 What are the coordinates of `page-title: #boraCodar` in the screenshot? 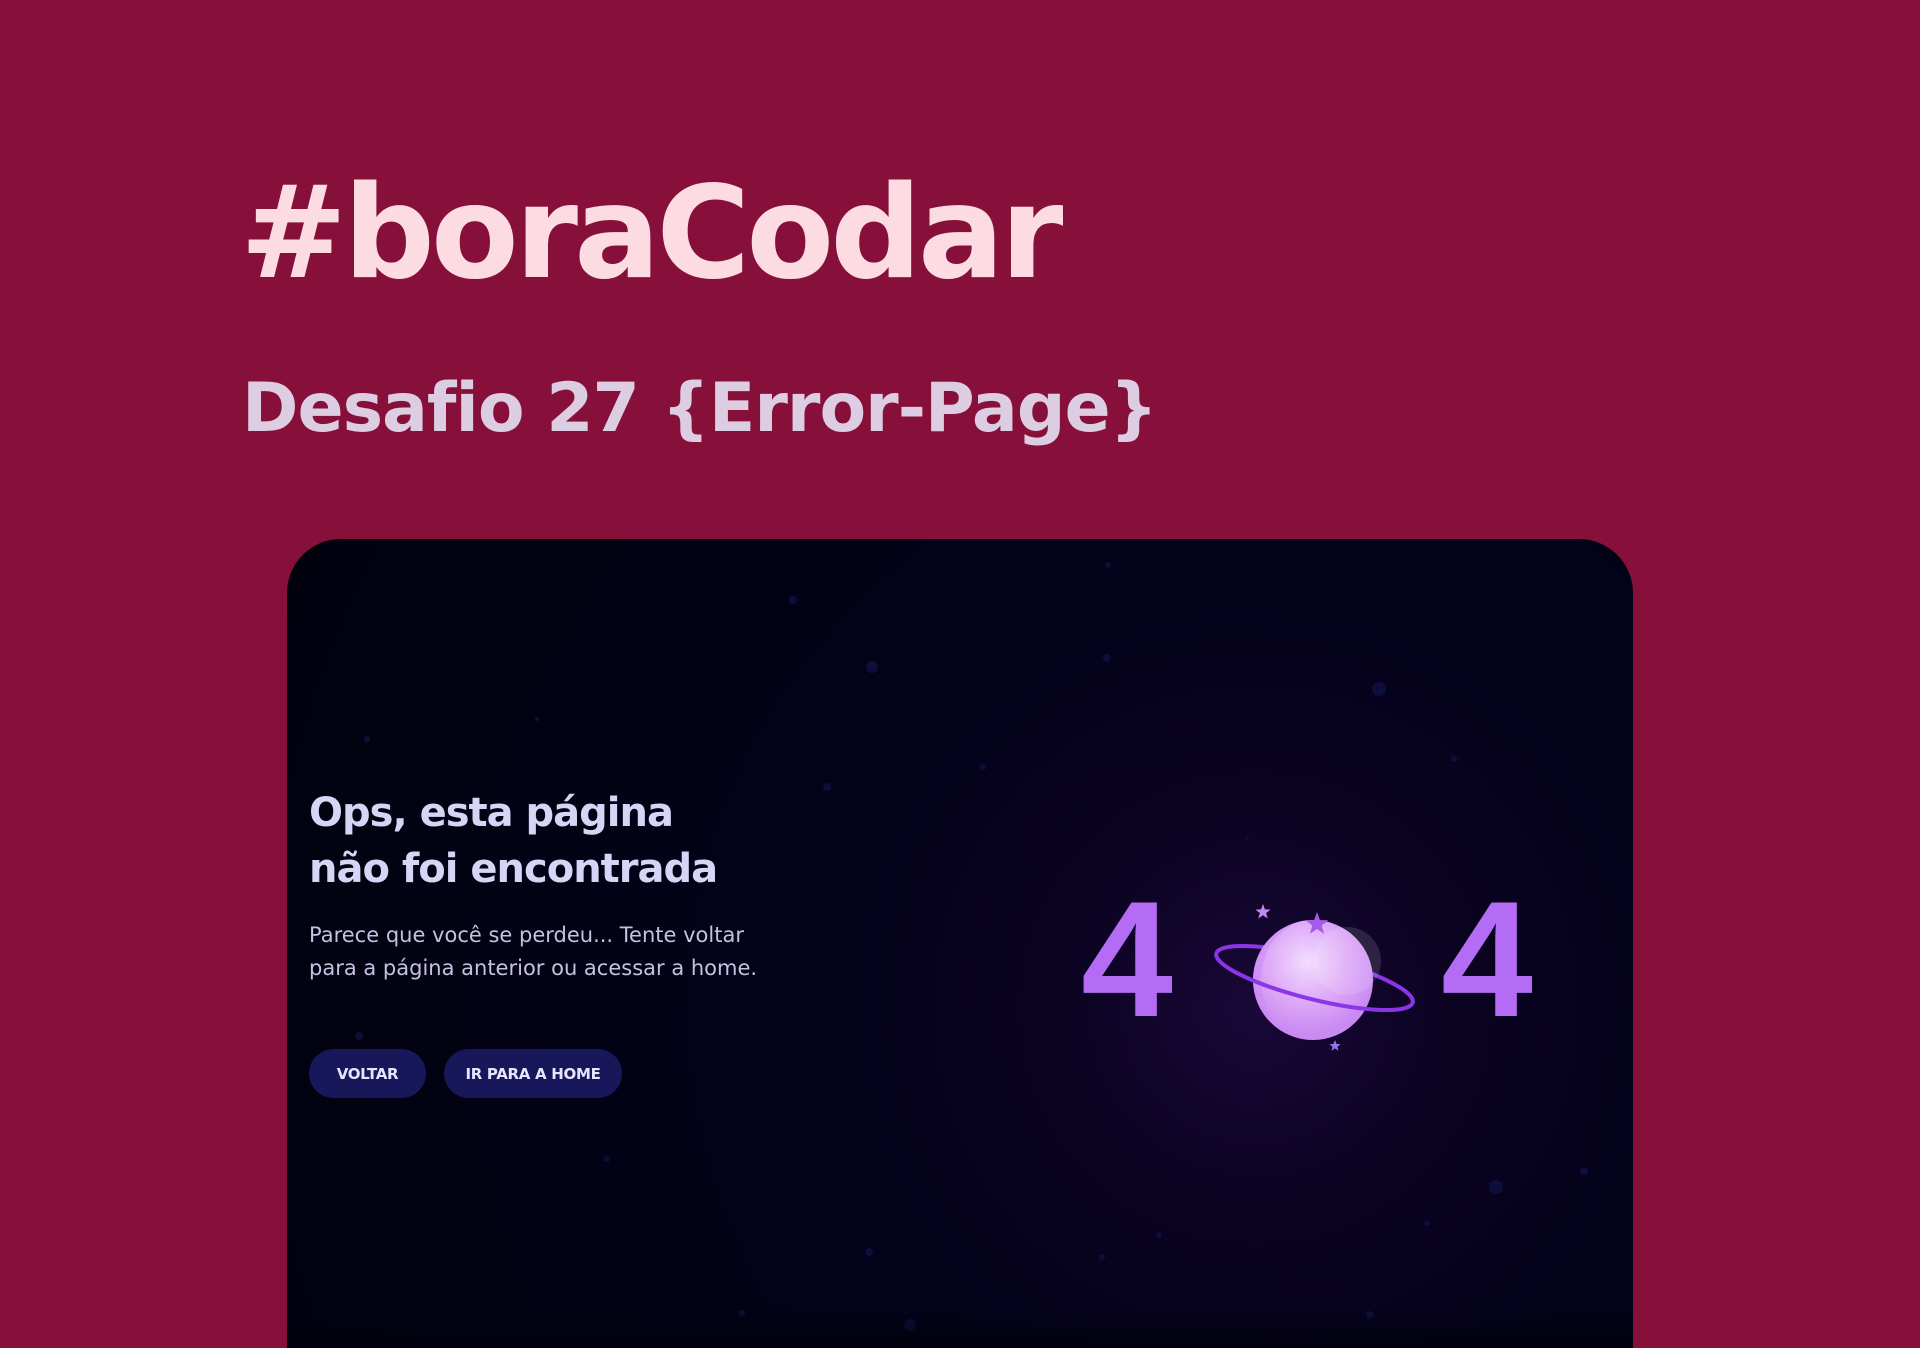 It's located at (651, 233).